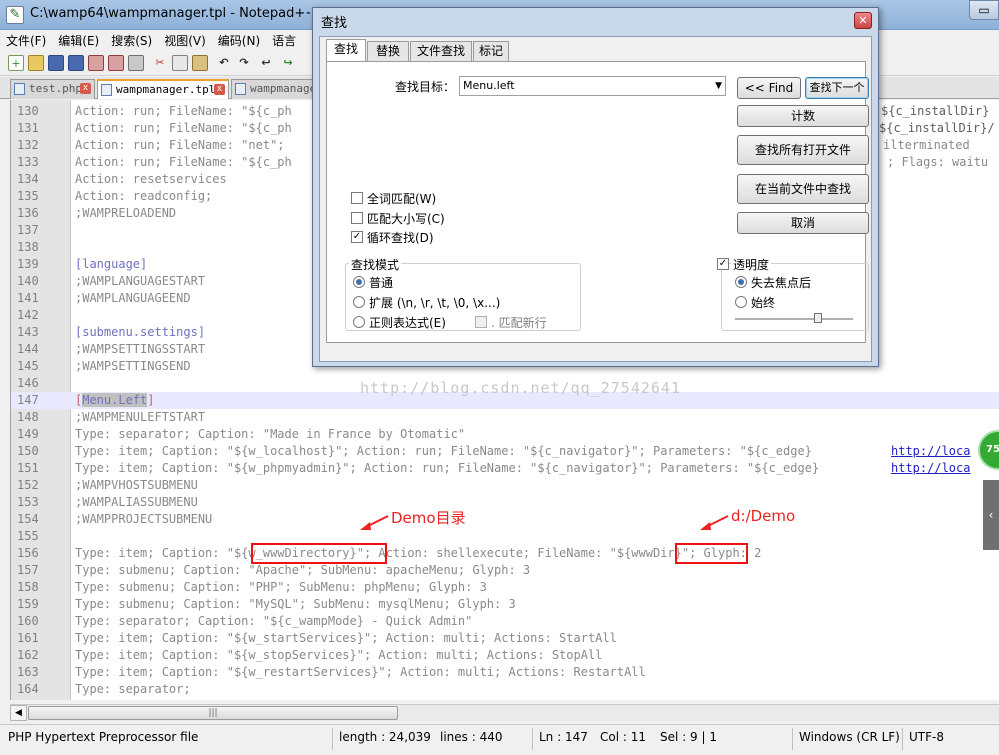 The image size is (999, 755). I want to click on count-button: 计数, so click(803, 116).